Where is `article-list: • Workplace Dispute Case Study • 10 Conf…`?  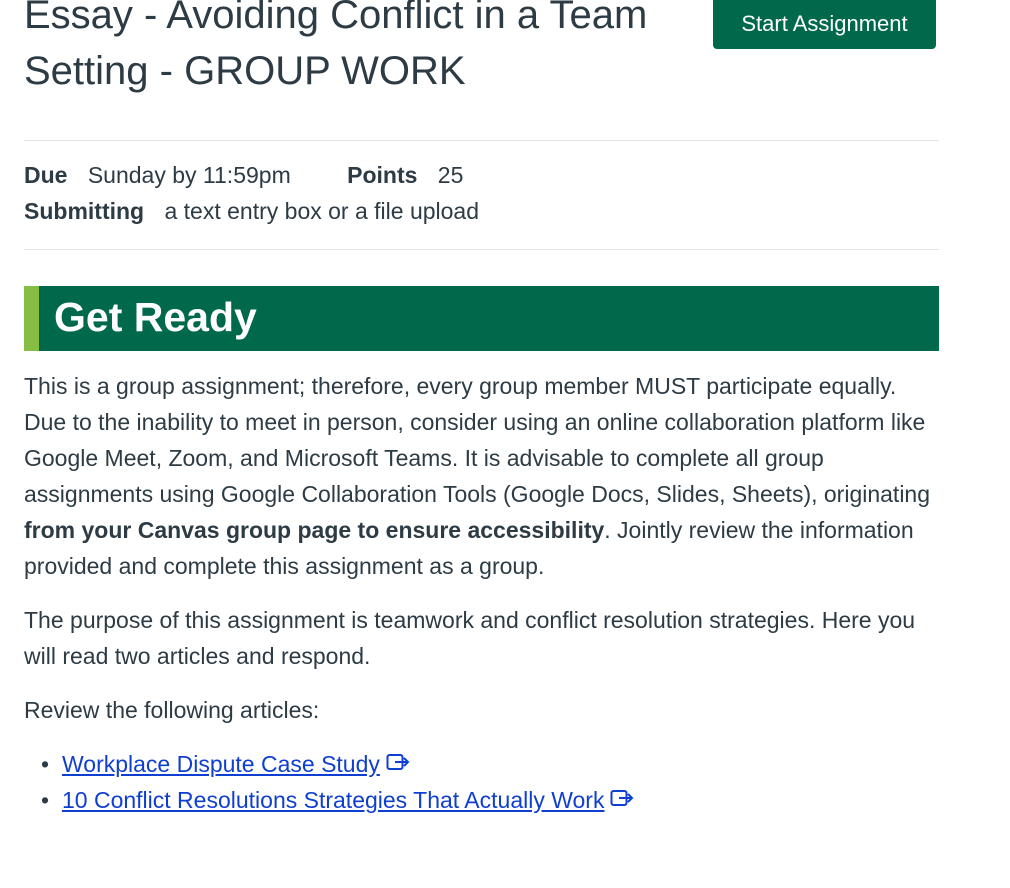 article-list: • Workplace Dispute Case Study • 10 Conf… is located at coordinates (329, 782).